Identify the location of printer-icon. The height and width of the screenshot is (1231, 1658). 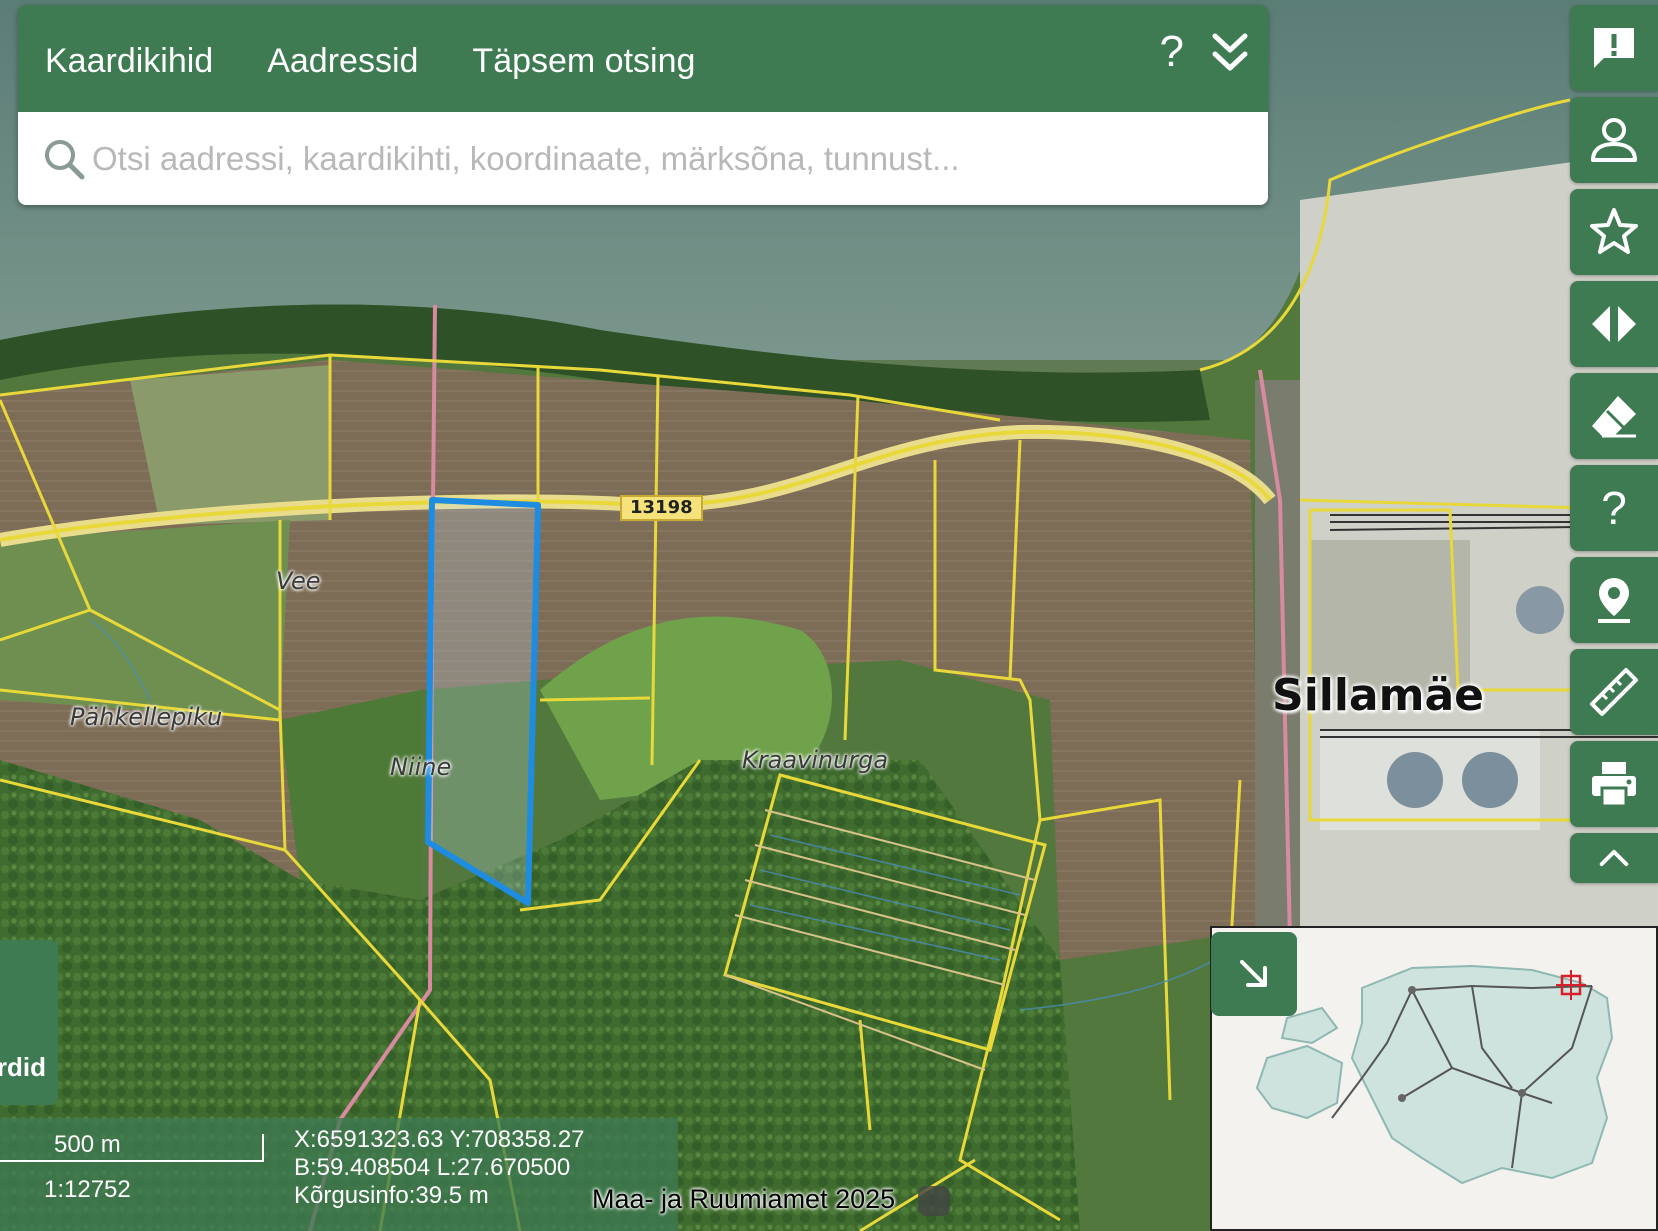
(1614, 785).